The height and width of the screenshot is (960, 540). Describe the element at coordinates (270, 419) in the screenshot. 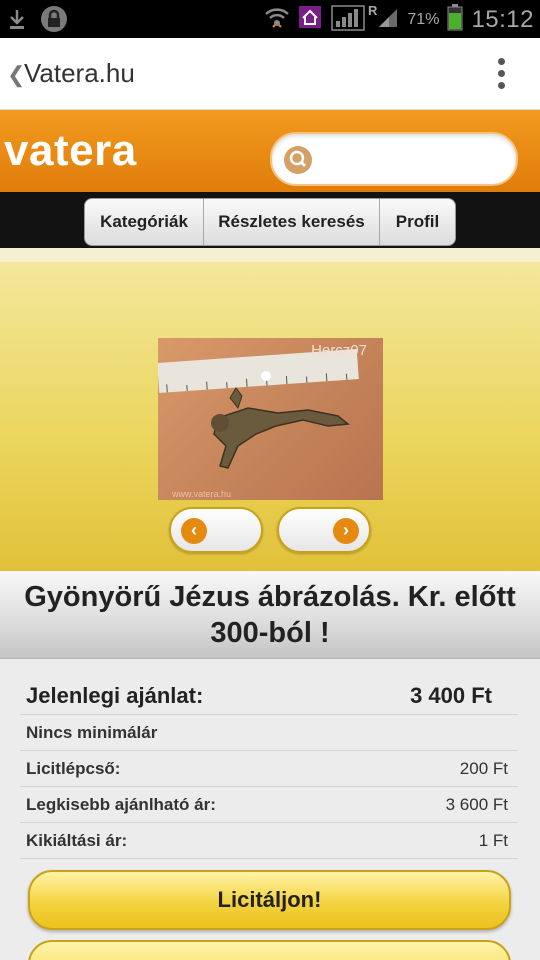

I see `product-photo: Hercz07 www.vatera.hu` at that location.